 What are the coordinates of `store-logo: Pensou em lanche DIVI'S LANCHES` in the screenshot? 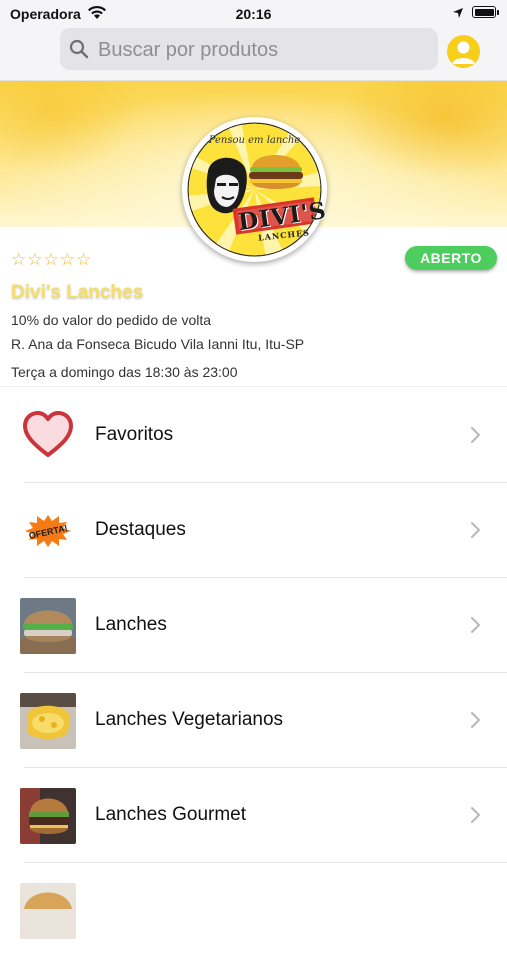 It's located at (255, 189).